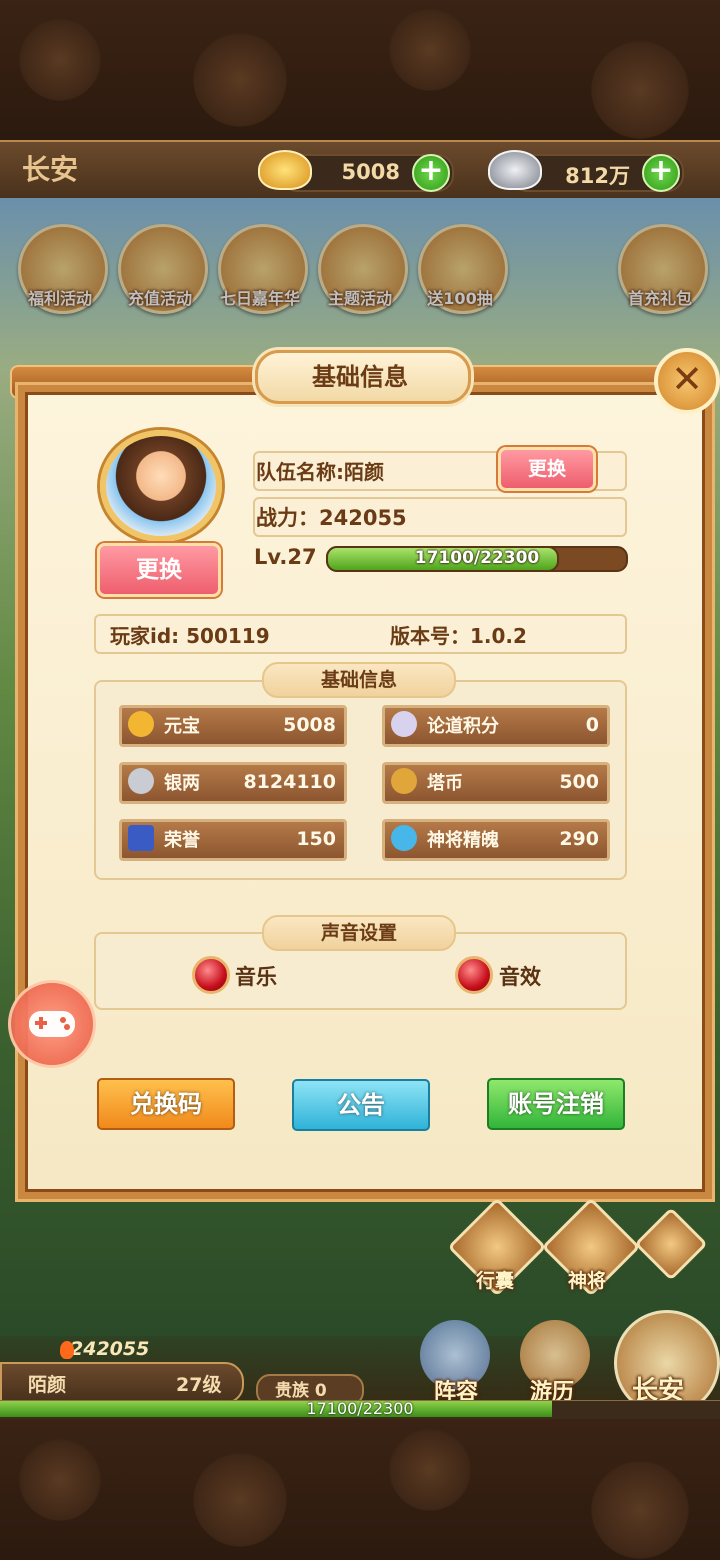 This screenshot has height=1560, width=720. Describe the element at coordinates (361, 1105) in the screenshot. I see `notice-button: 公告` at that location.